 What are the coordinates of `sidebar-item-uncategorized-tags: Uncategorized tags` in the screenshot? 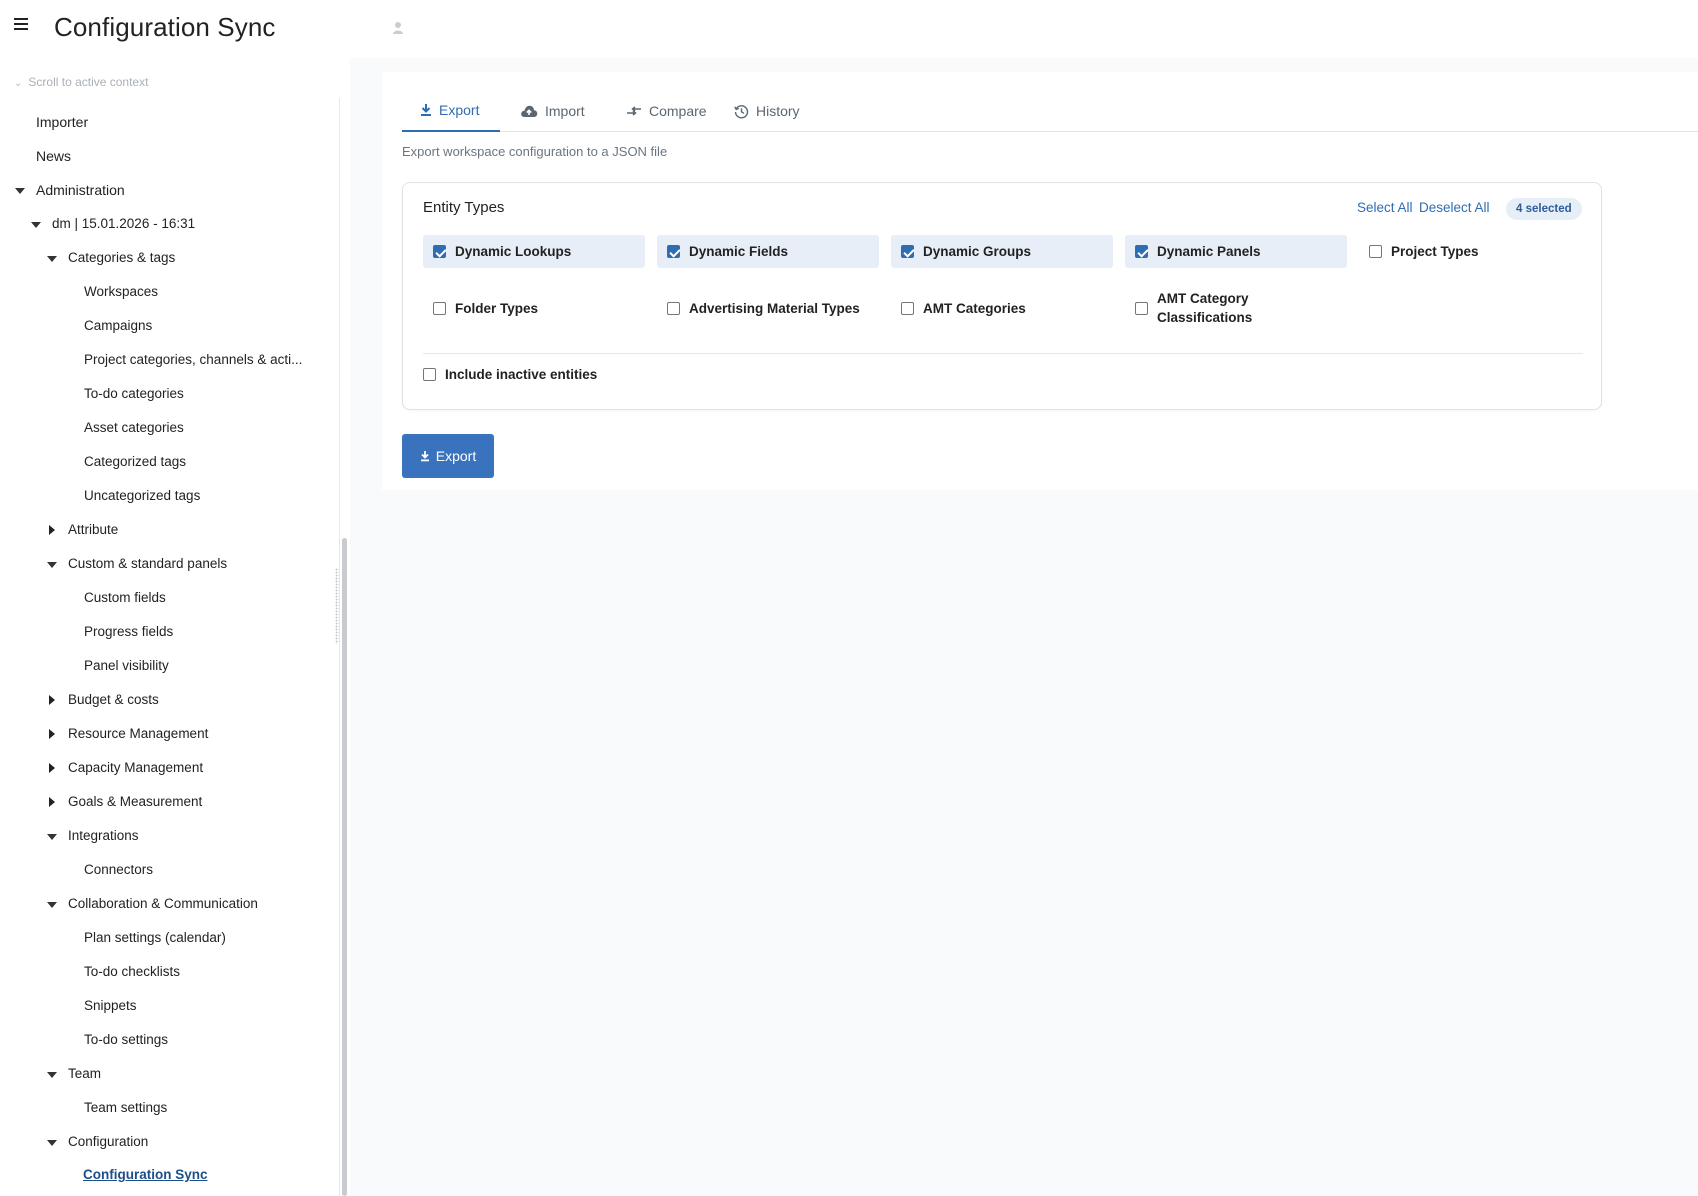 It's located at (142, 495).